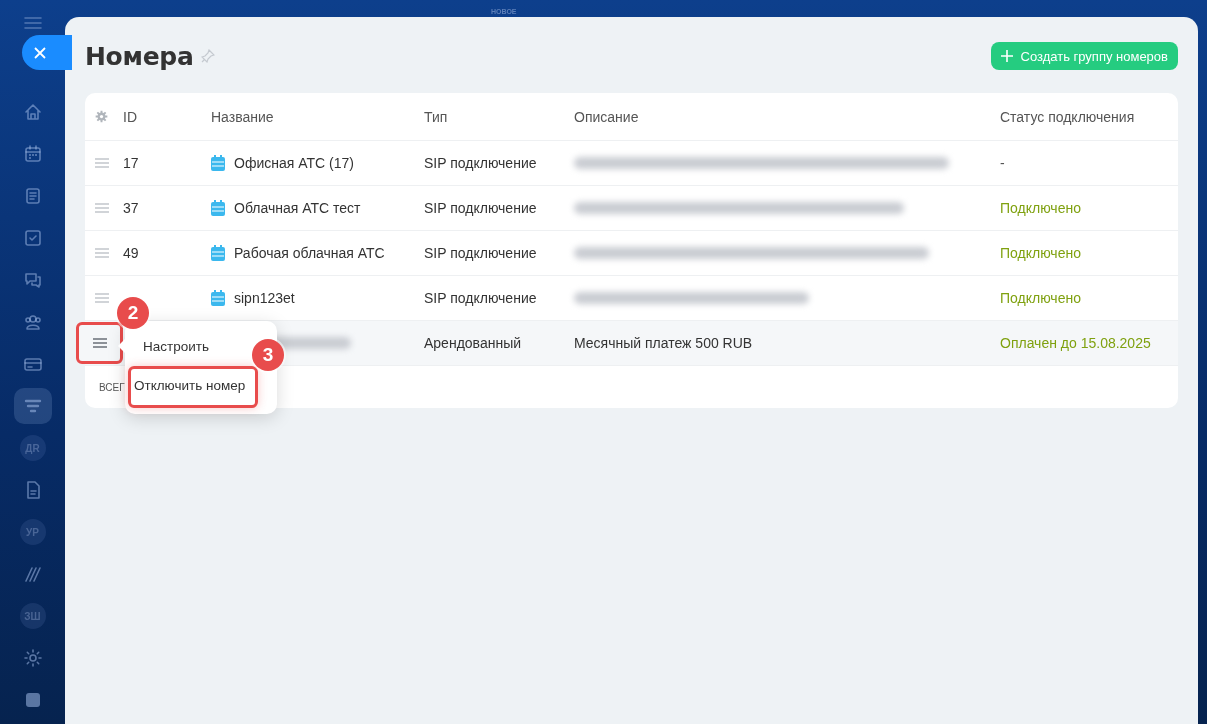 Image resolution: width=1207 pixels, height=724 pixels. I want to click on stripes-icon, so click(32, 574).